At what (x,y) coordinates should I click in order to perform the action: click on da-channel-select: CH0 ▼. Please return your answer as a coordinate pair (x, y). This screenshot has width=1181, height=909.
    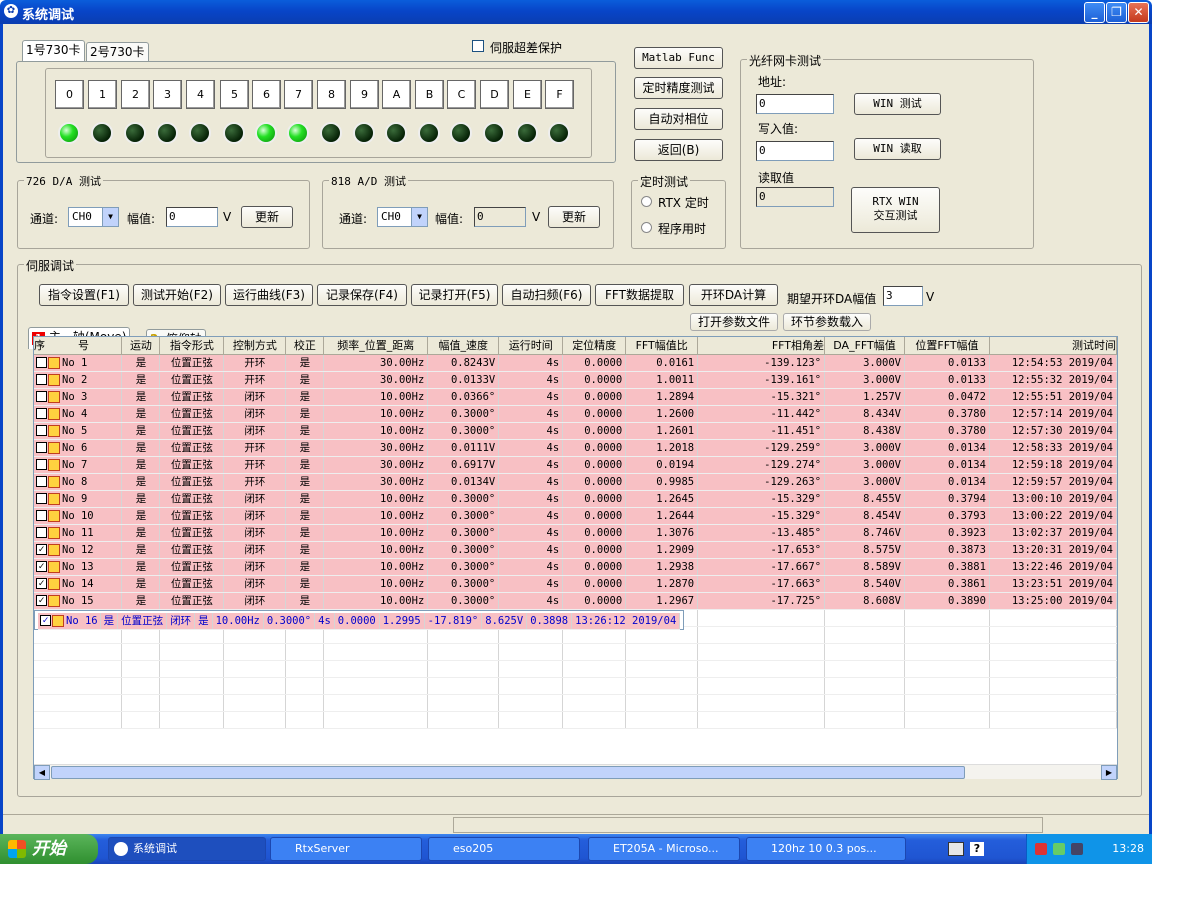
    Looking at the image, I should click on (93, 217).